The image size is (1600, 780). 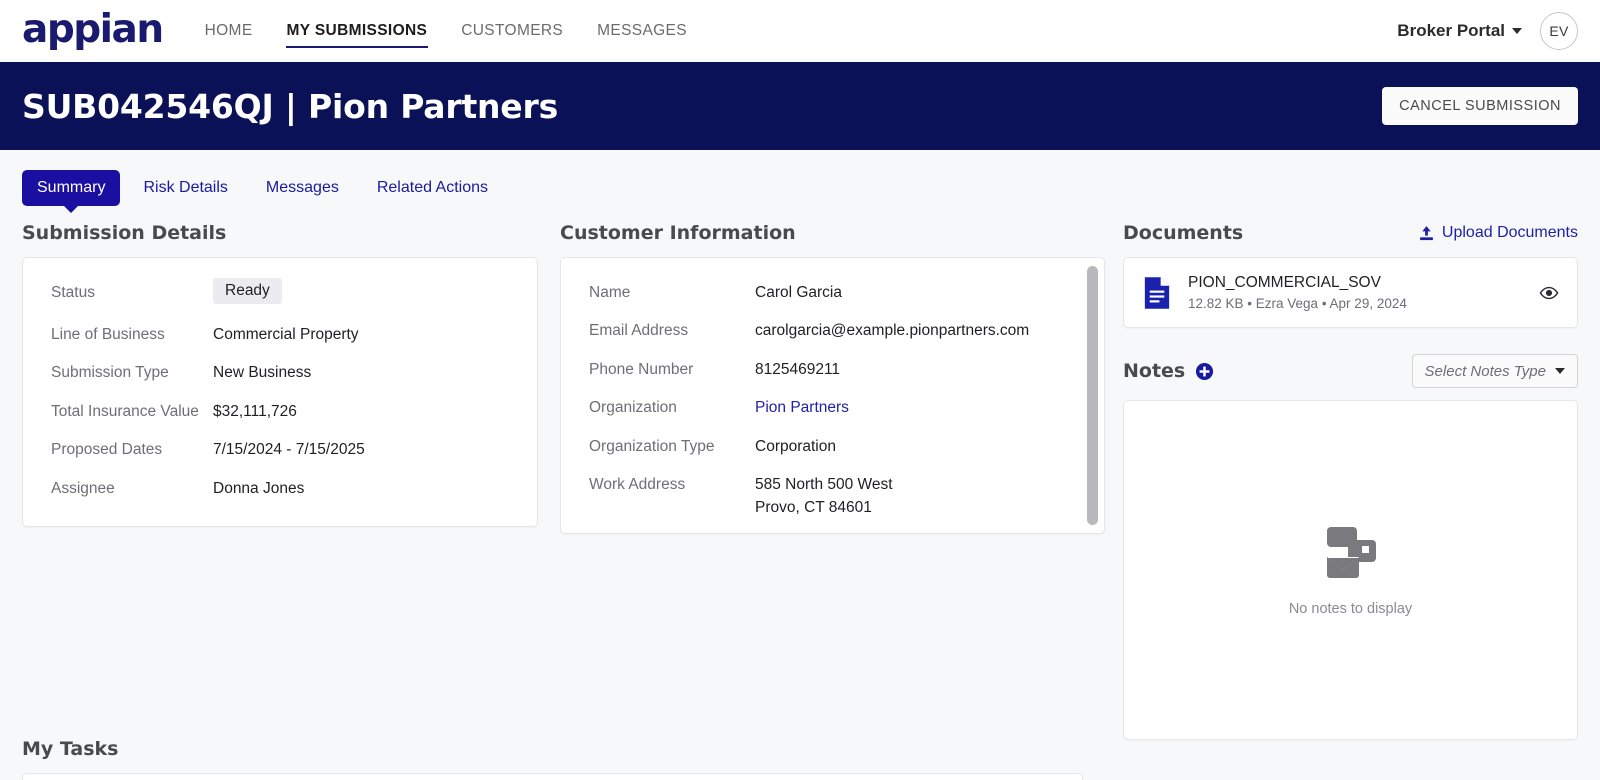 What do you see at coordinates (1297, 303) in the screenshot?
I see `document-meta: 12.82 KB • Ezra Vega • Apr 29, 2024` at bounding box center [1297, 303].